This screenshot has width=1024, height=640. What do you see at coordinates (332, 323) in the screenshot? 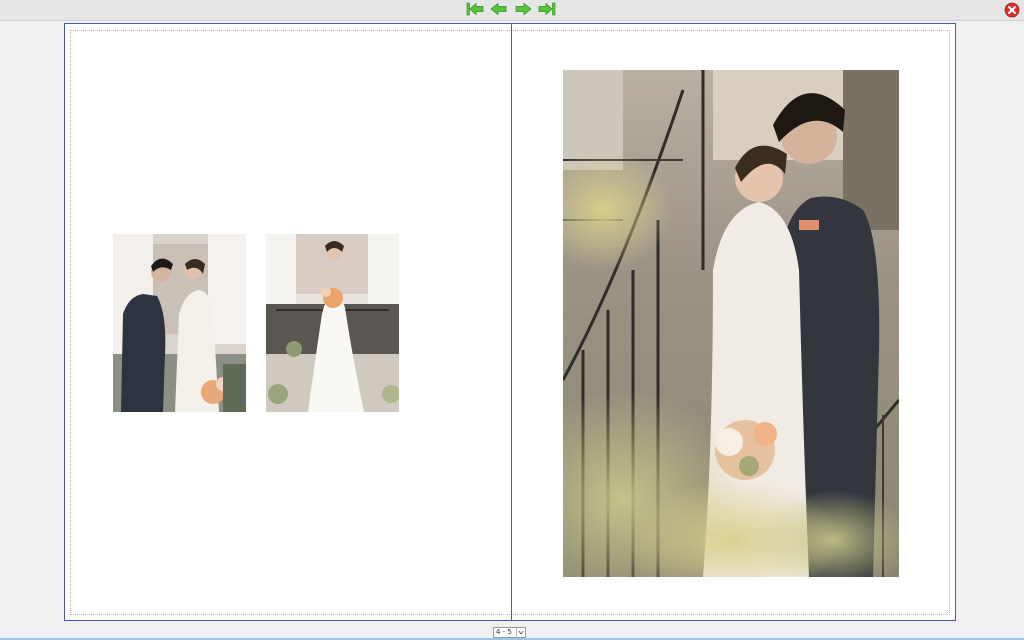
I see `bride-photo` at bounding box center [332, 323].